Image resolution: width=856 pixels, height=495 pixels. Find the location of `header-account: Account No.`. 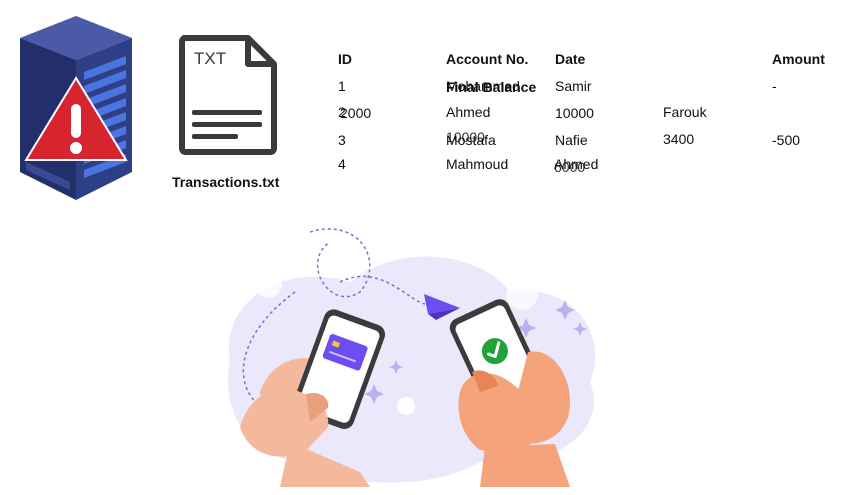

header-account: Account No. is located at coordinates (487, 59).